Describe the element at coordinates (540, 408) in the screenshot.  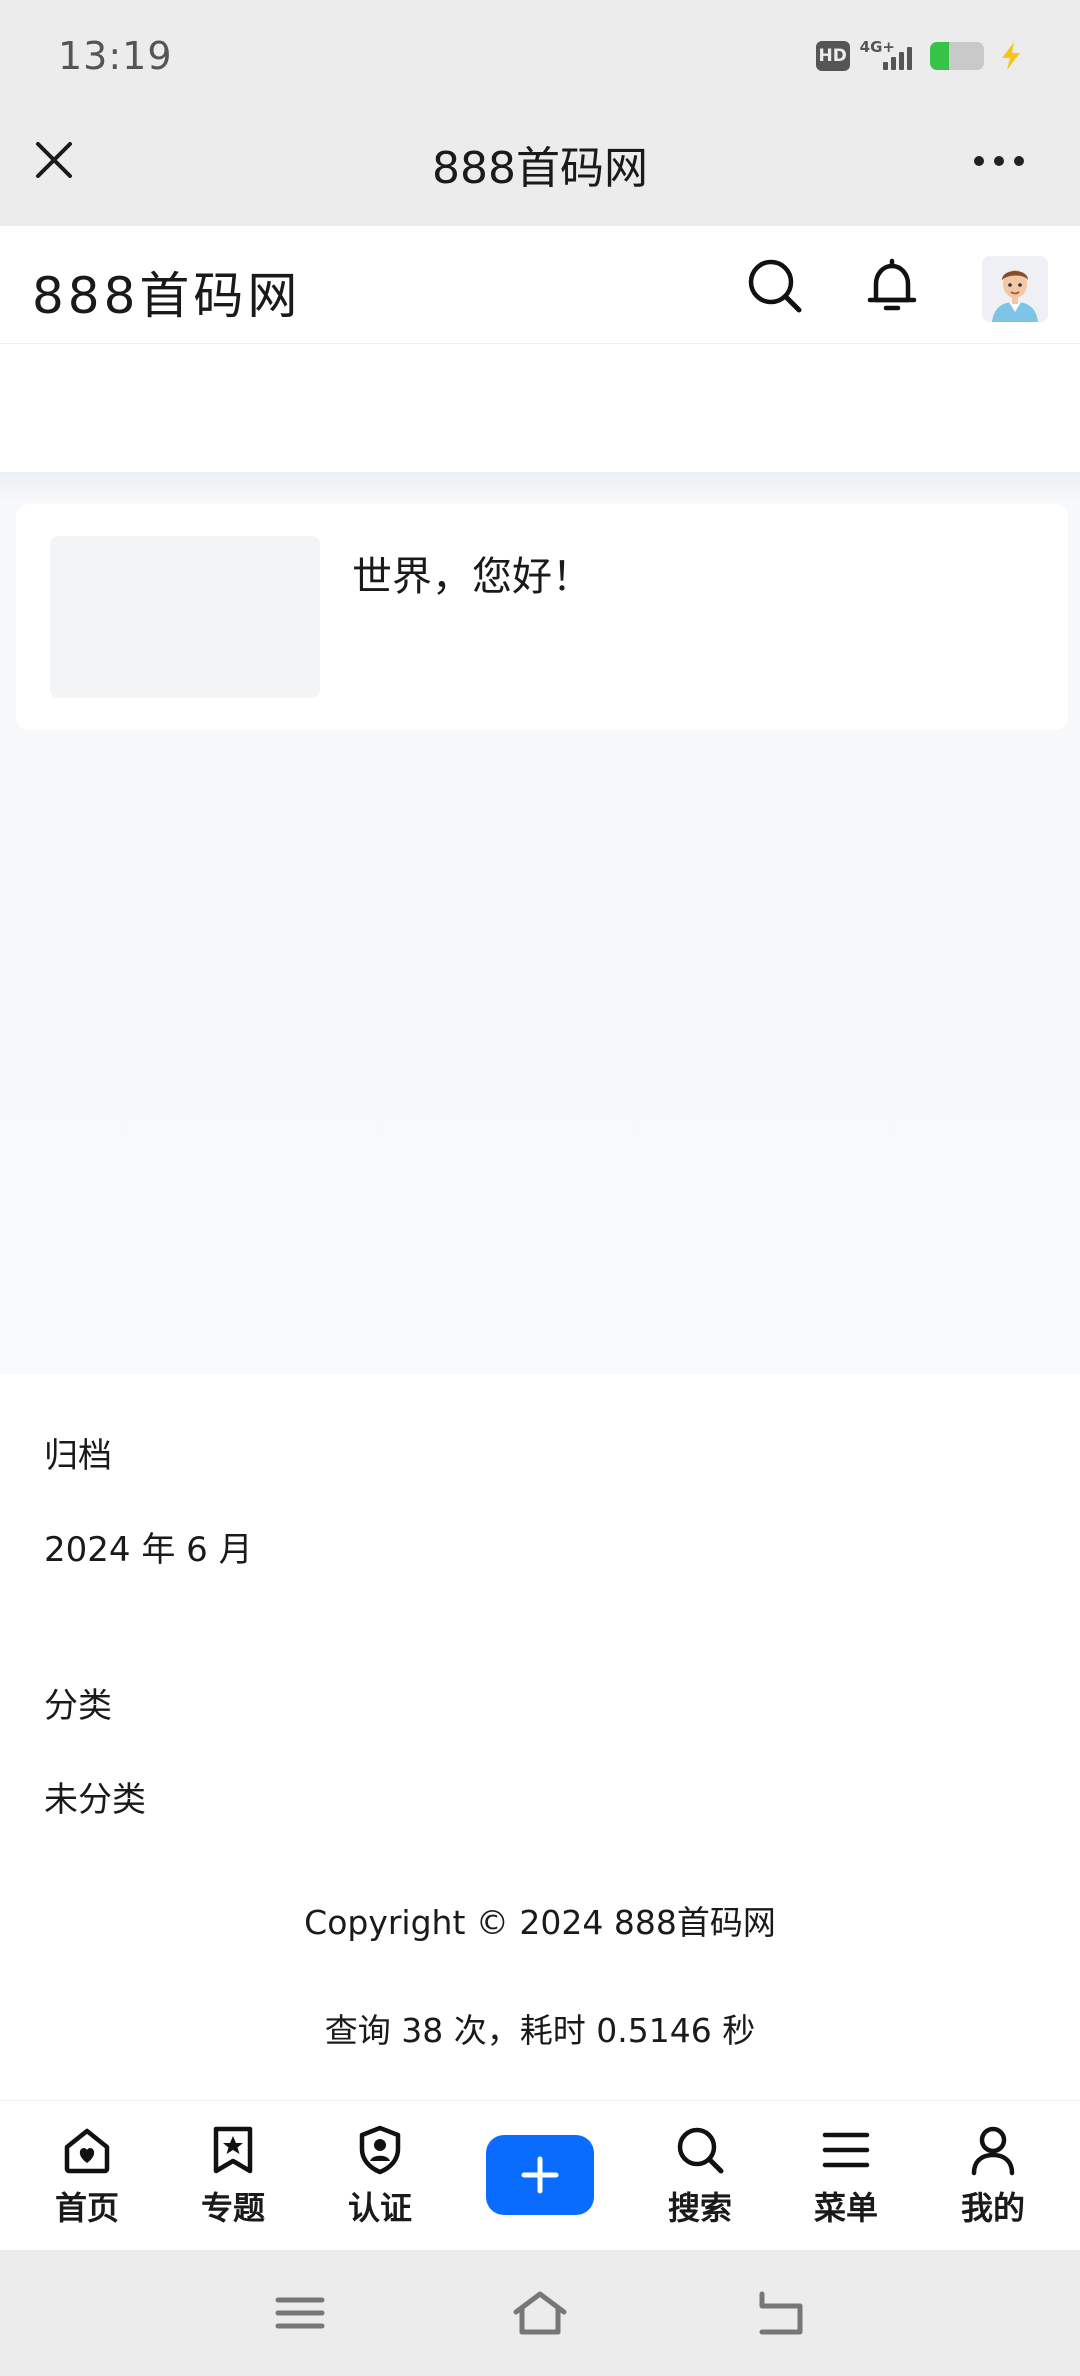
I see `header-spacer` at that location.